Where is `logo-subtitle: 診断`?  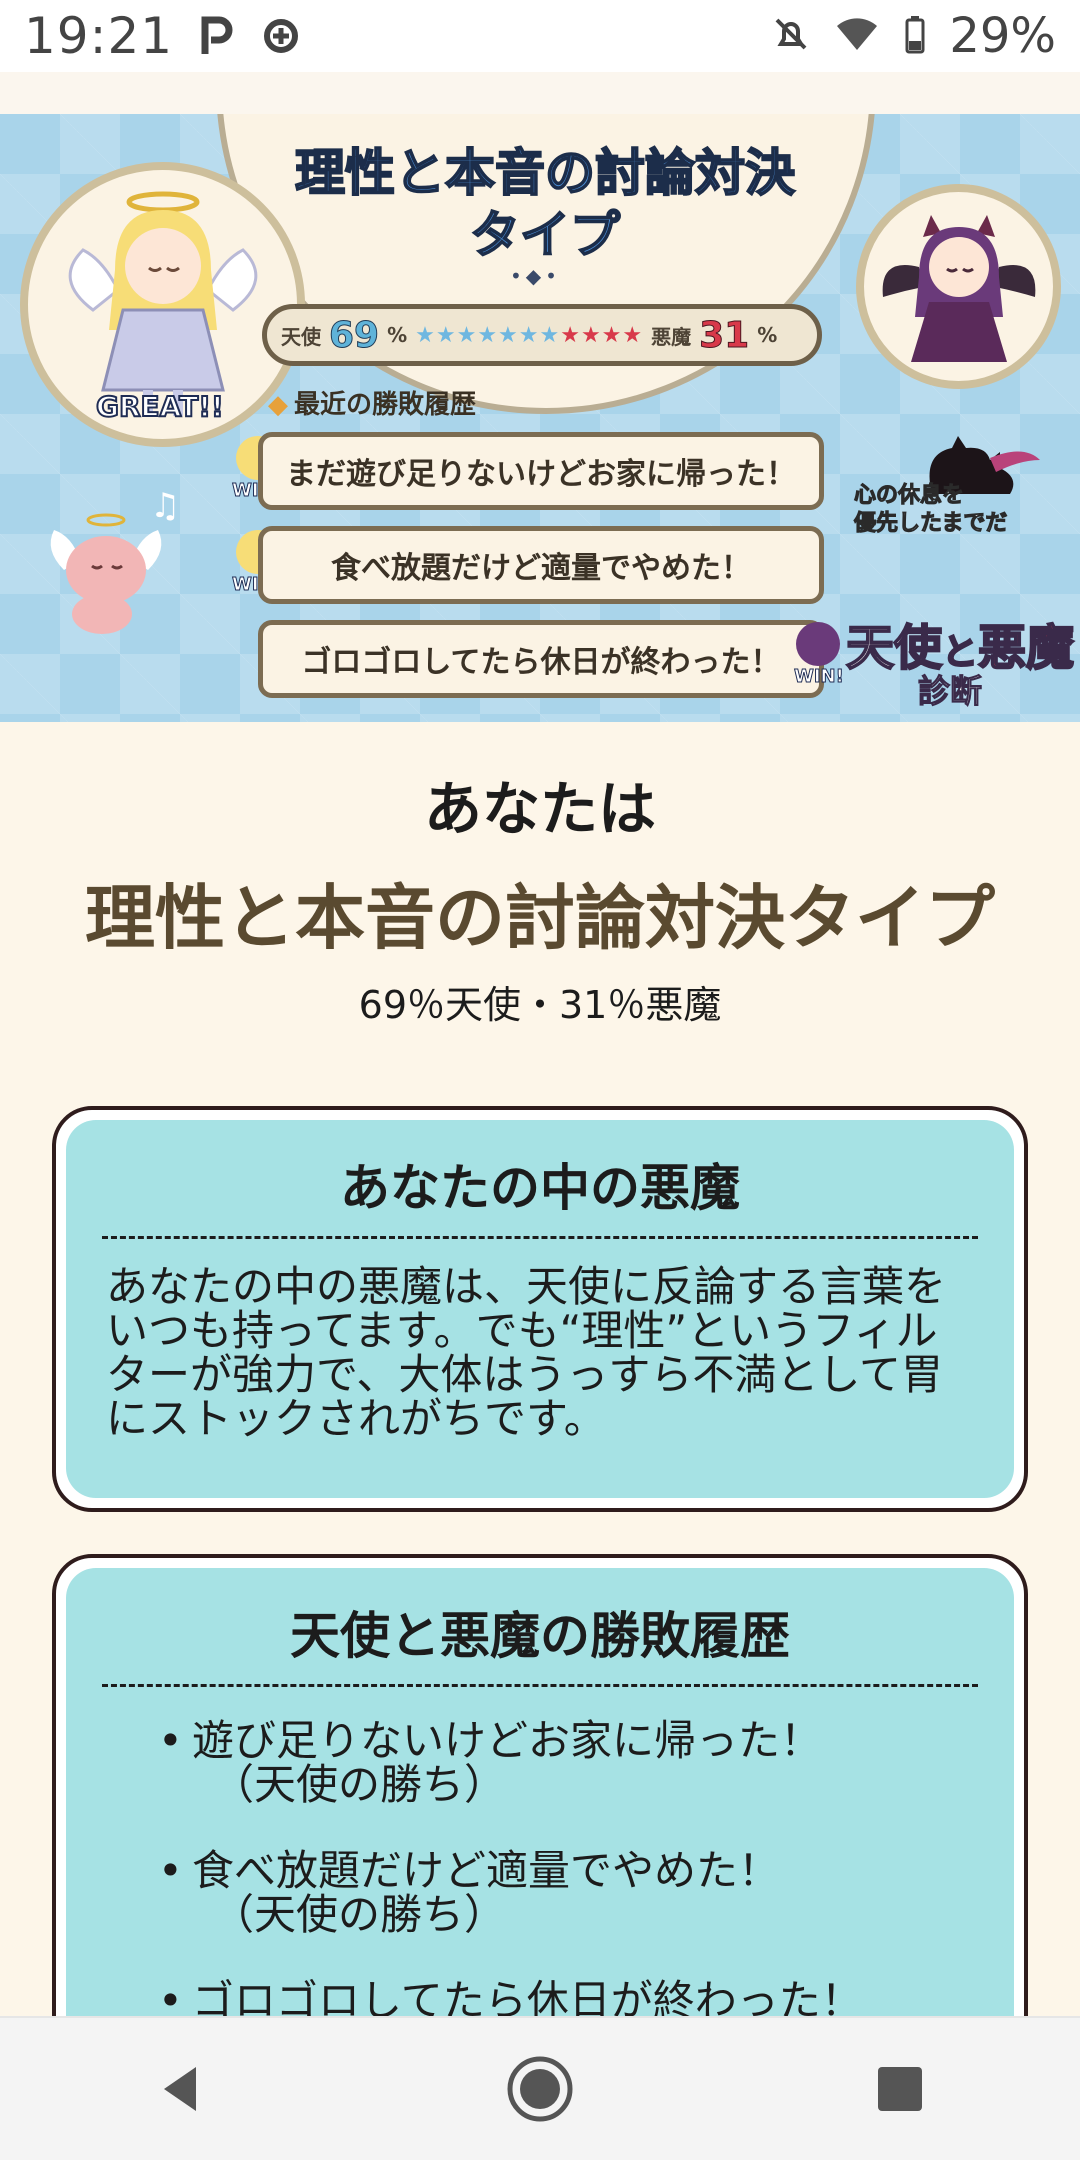 logo-subtitle: 診断 is located at coordinates (950, 691).